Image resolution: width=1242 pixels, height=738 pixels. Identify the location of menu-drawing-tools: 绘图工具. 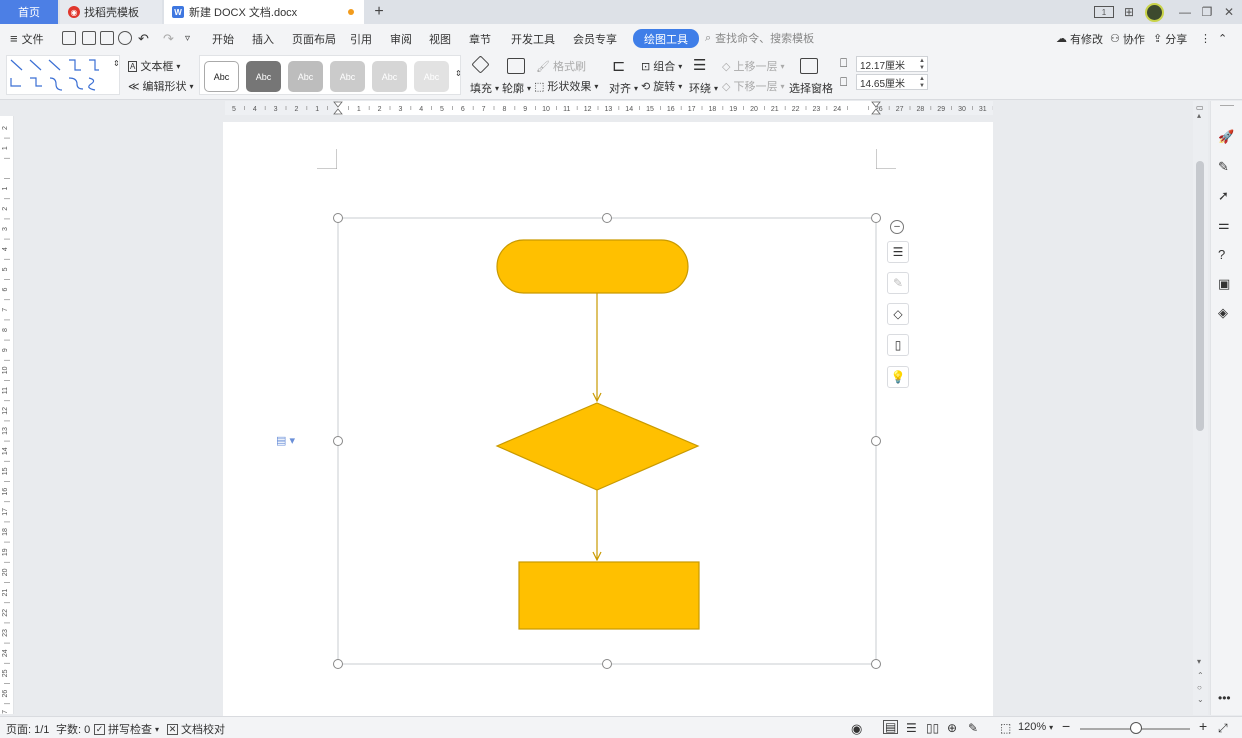
(666, 38).